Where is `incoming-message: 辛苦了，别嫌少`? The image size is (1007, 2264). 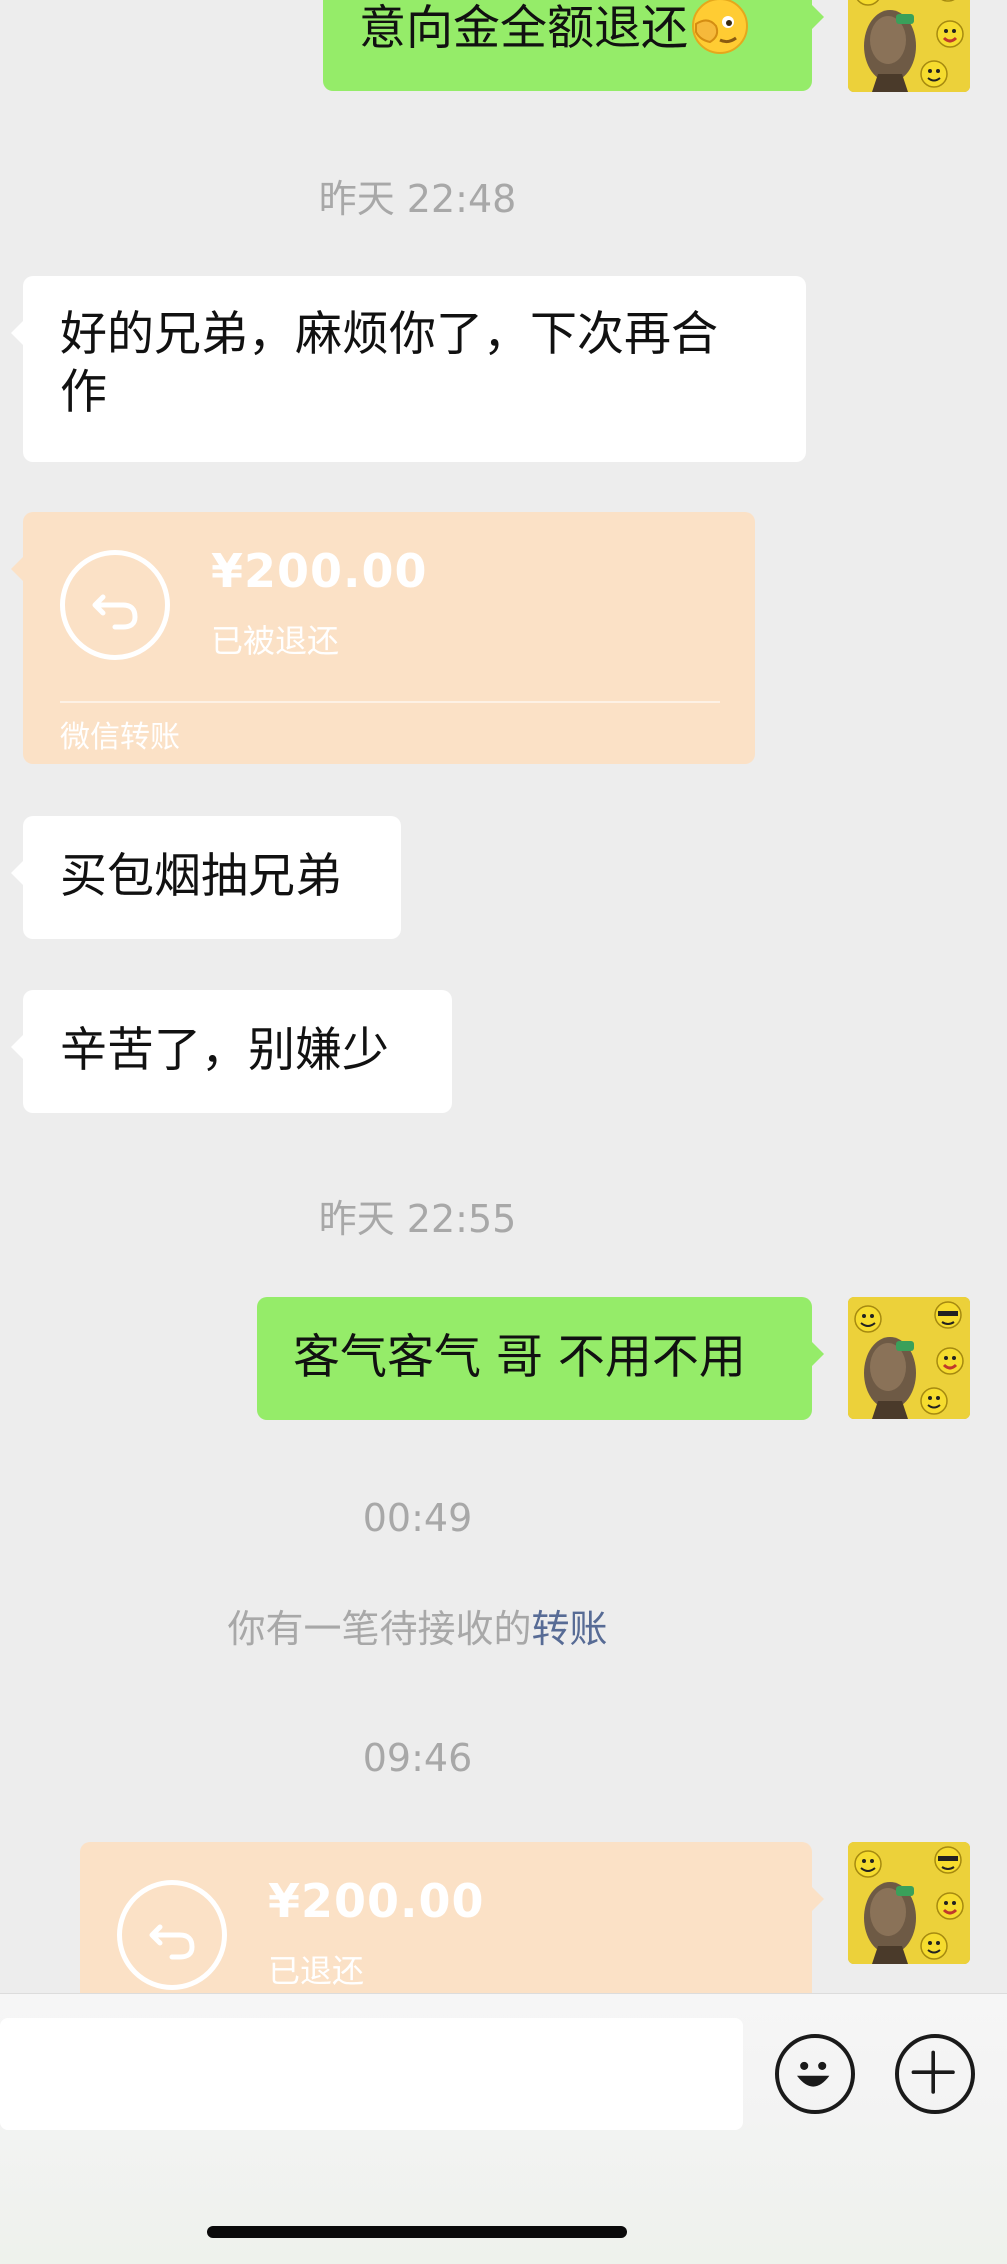 incoming-message: 辛苦了，别嫌少 is located at coordinates (231, 1051).